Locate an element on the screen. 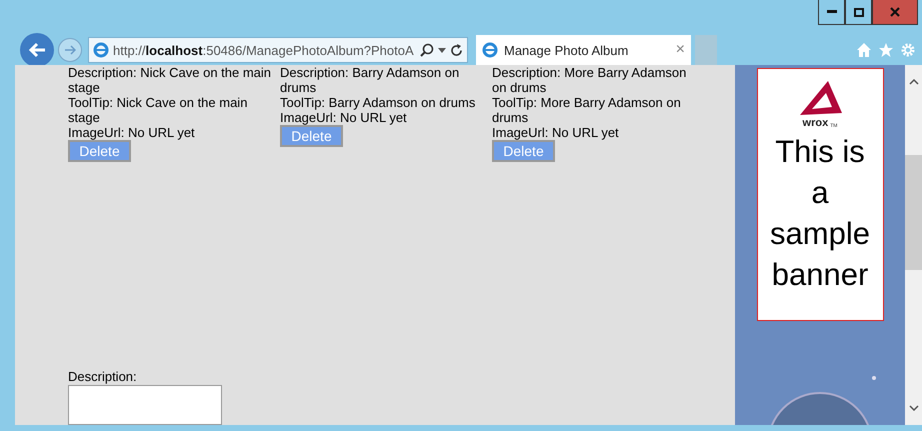 Image resolution: width=922 pixels, height=431 pixels. close-button is located at coordinates (895, 12).